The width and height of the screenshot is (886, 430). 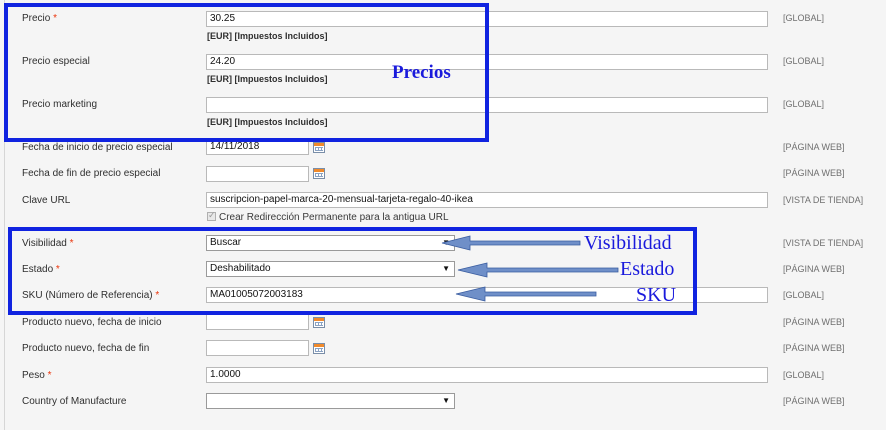 What do you see at coordinates (538, 270) in the screenshot?
I see `estado-arrow` at bounding box center [538, 270].